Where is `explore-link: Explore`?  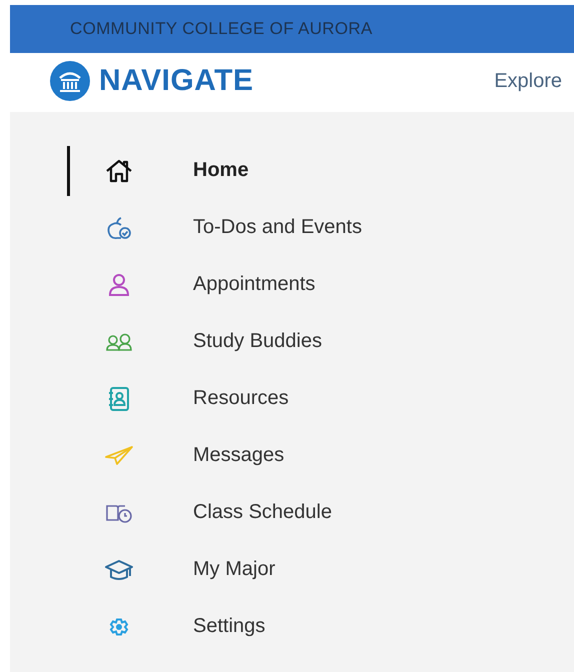 explore-link: Explore is located at coordinates (528, 81).